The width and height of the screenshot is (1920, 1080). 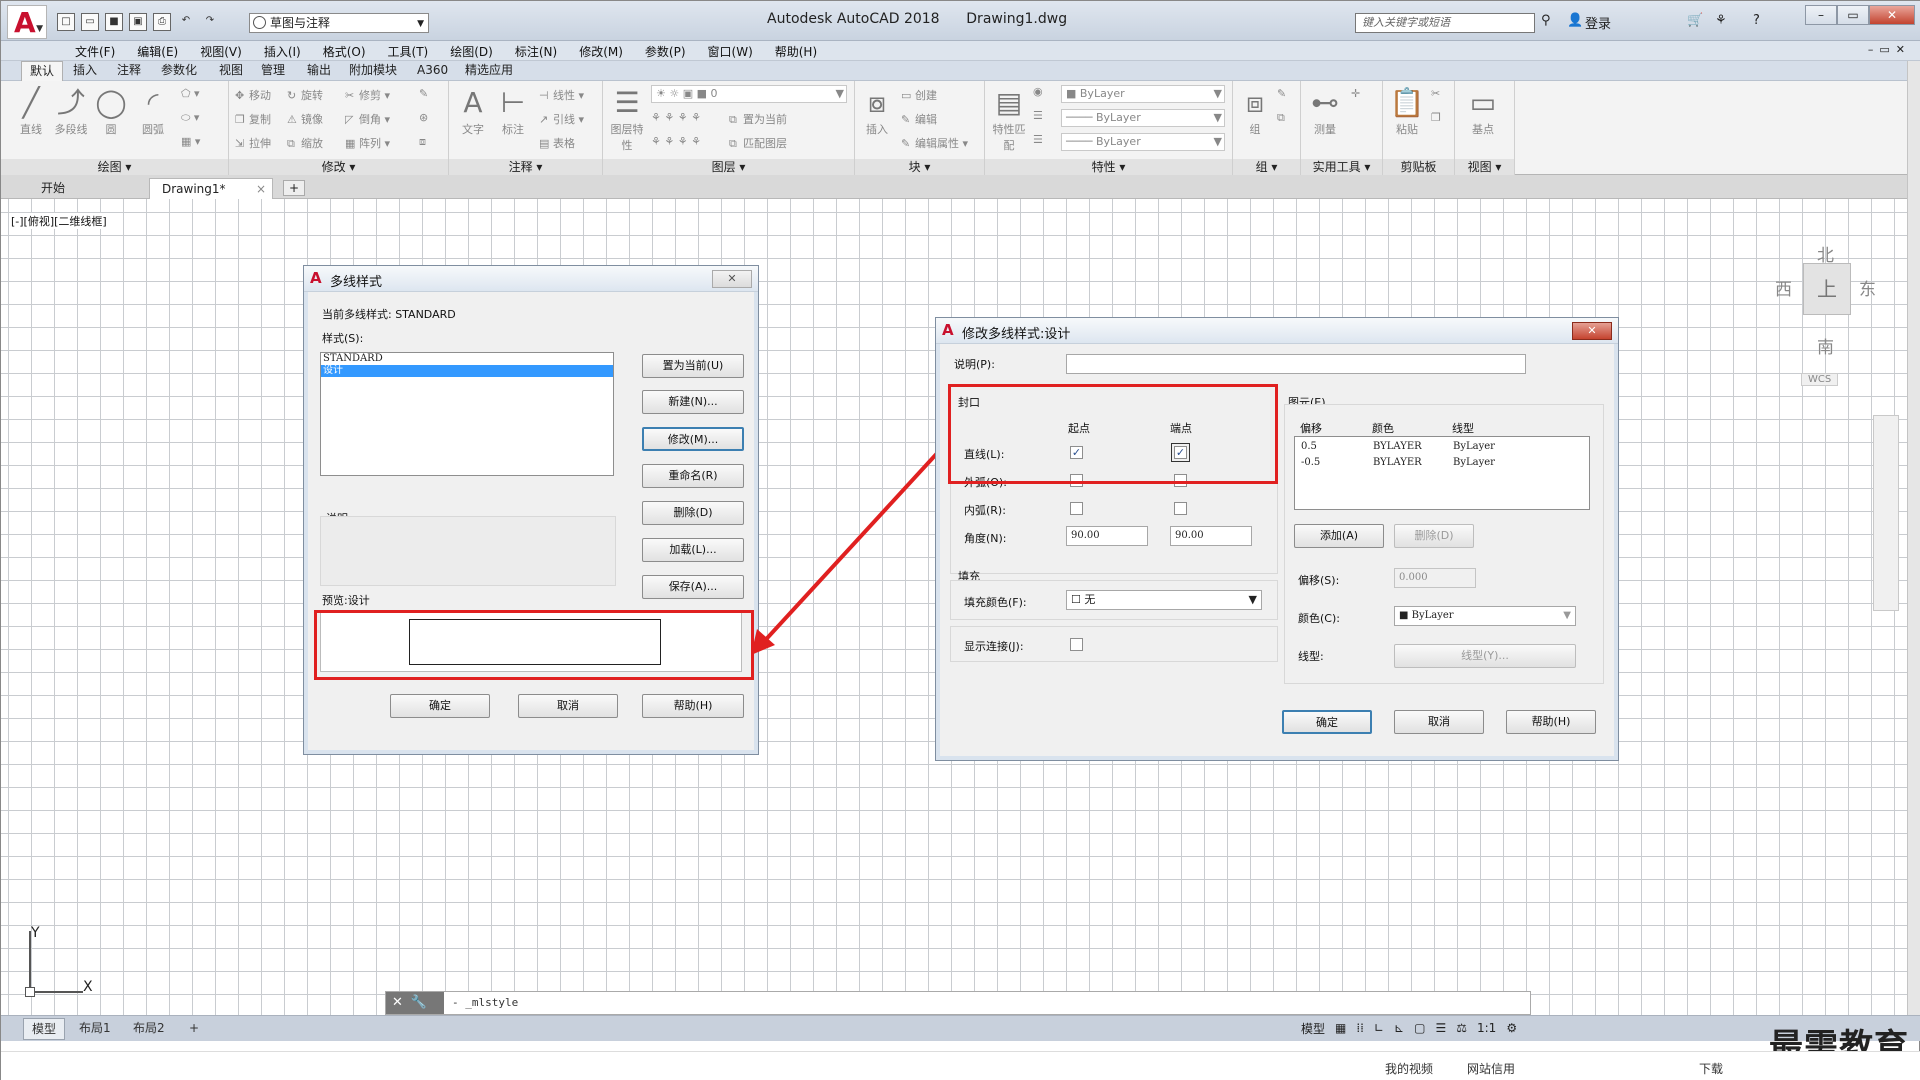 I want to click on make-current-tool: ⧉ 置为当前, so click(x=758, y=119).